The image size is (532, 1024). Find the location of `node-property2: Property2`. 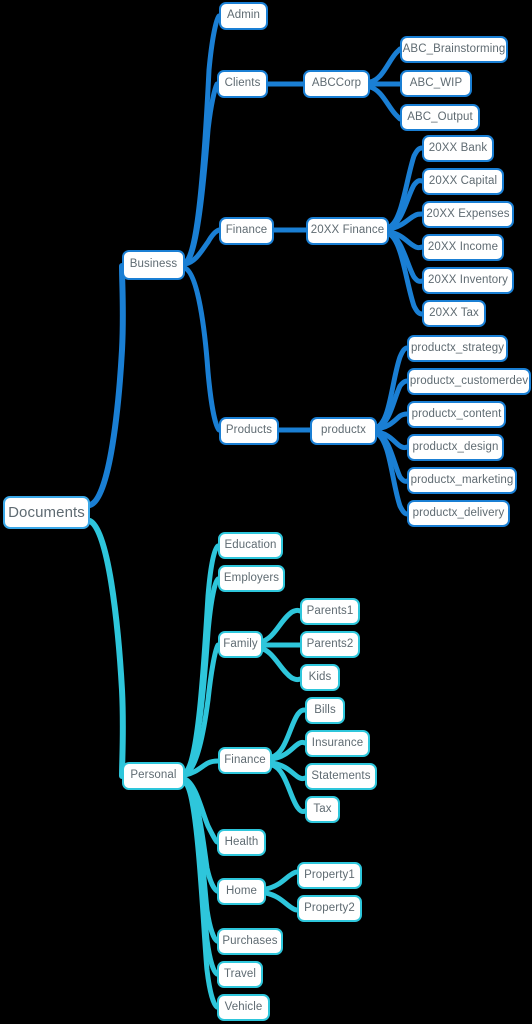

node-property2: Property2 is located at coordinates (329, 908).